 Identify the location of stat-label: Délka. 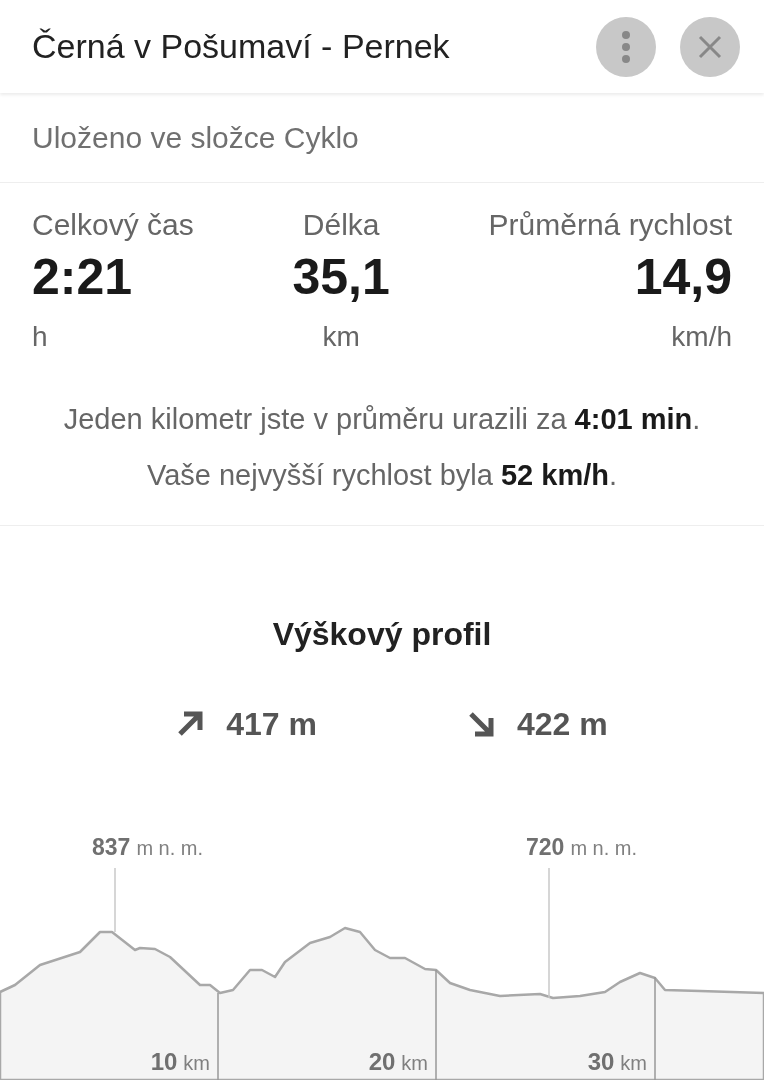
(341, 225).